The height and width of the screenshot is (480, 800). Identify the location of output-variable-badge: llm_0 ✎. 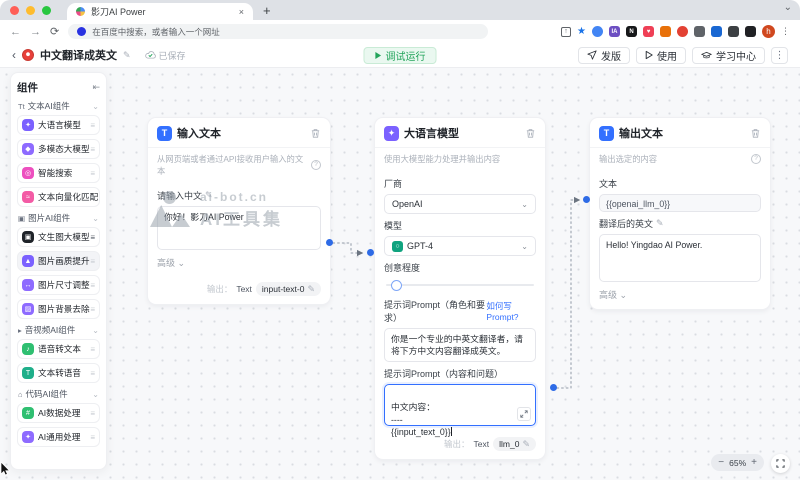
(514, 444).